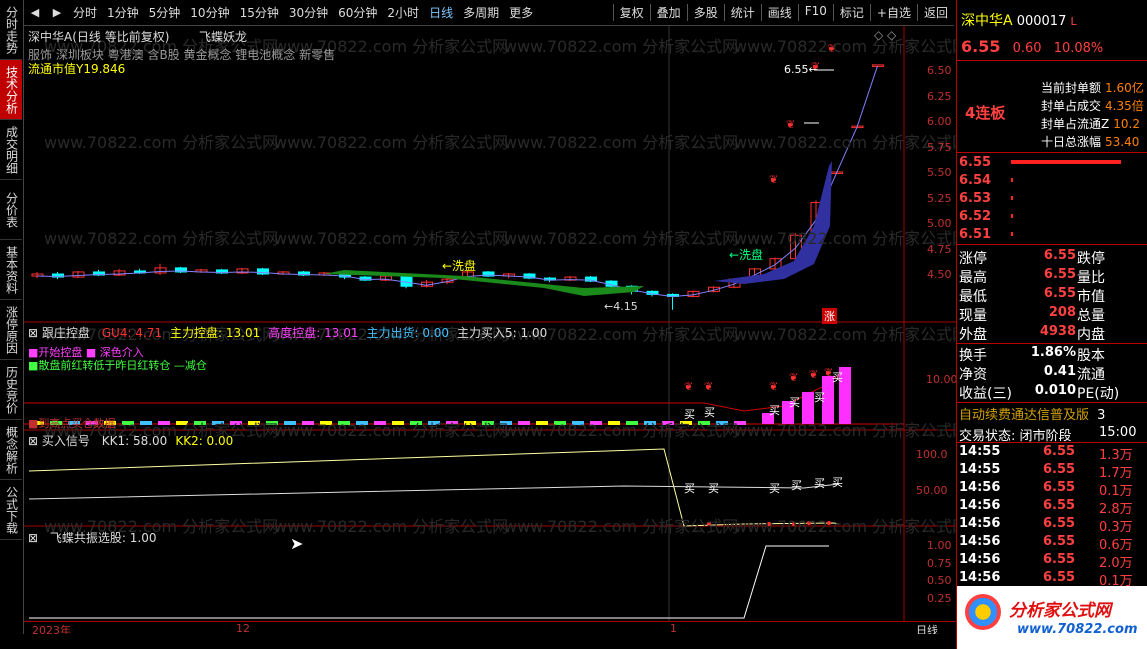 This screenshot has width=1147, height=649. I want to click on nav-item-2: 成交明细, so click(11, 150).